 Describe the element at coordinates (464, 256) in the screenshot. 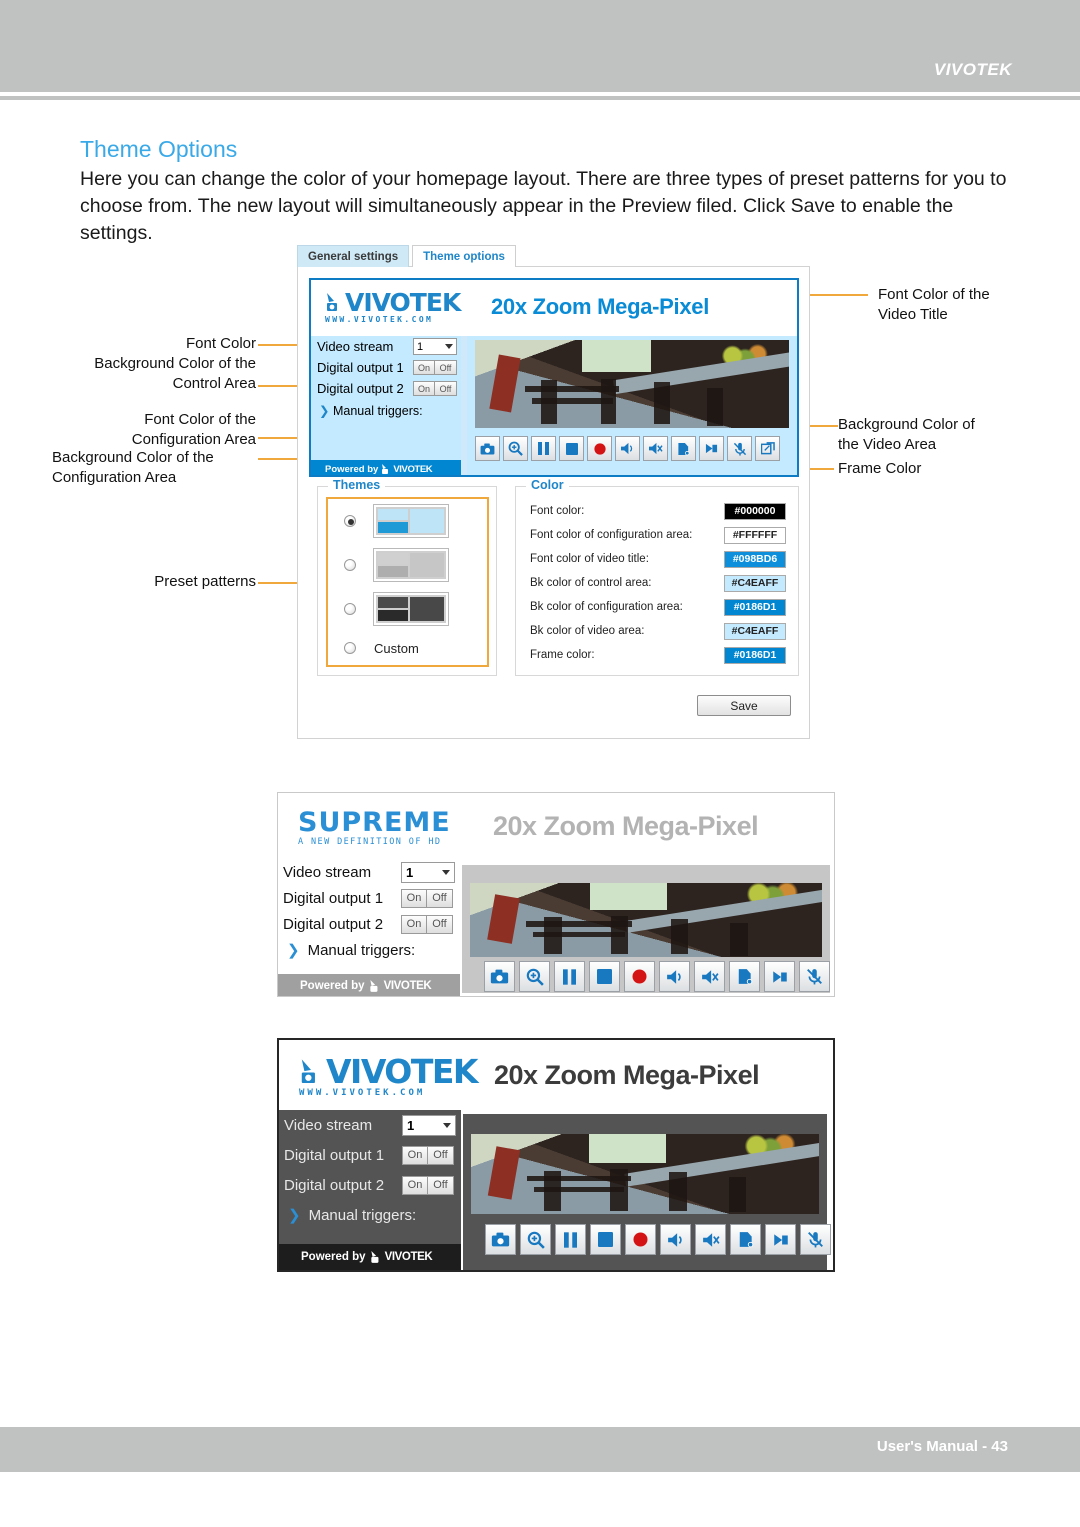

I see `tab-theme-options: Theme options` at that location.